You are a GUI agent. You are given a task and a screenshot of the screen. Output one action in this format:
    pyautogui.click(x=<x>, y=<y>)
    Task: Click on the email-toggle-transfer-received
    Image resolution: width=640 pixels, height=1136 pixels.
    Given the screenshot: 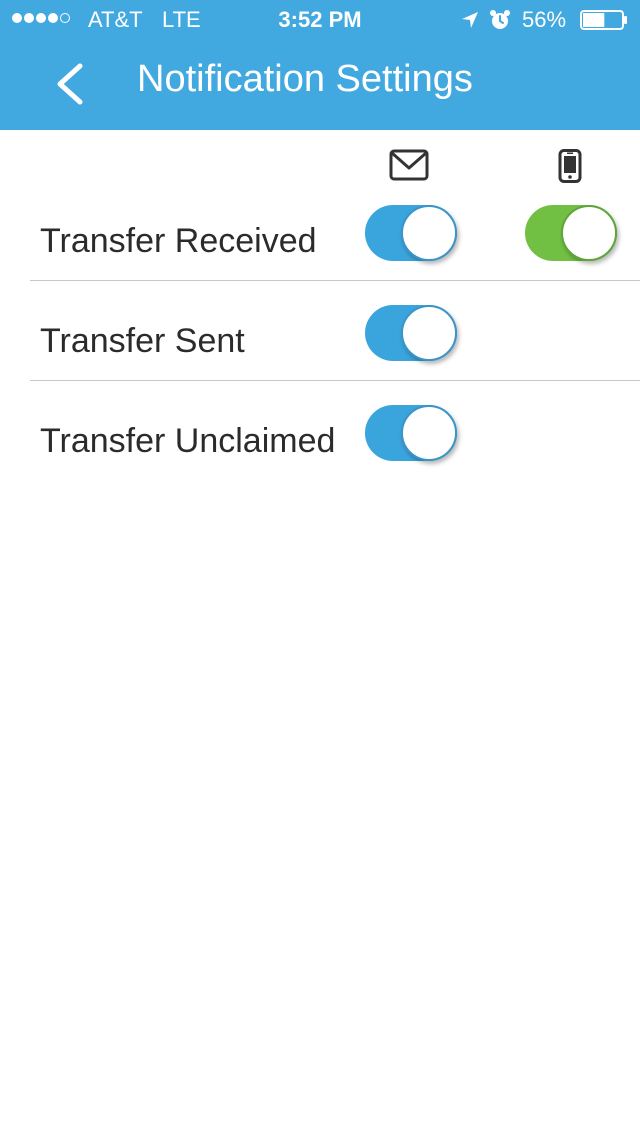 What is the action you would take?
    pyautogui.click(x=411, y=233)
    